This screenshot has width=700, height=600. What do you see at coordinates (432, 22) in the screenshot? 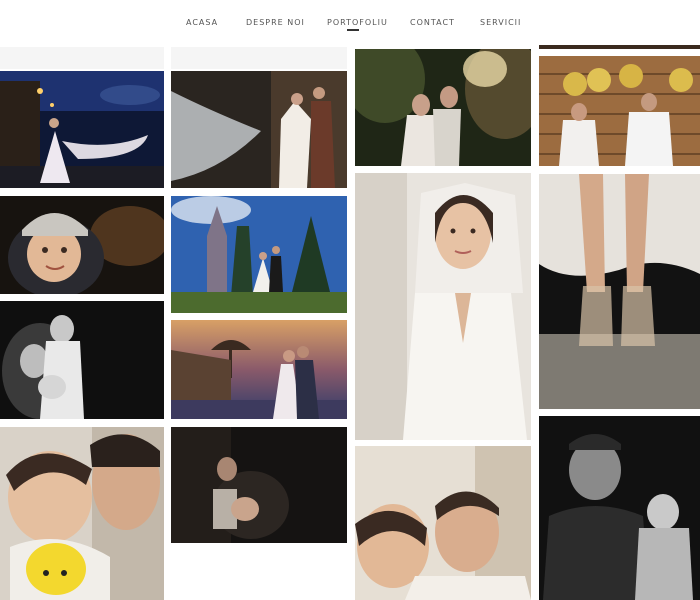
I see `nav-item-contact: CONTACT` at bounding box center [432, 22].